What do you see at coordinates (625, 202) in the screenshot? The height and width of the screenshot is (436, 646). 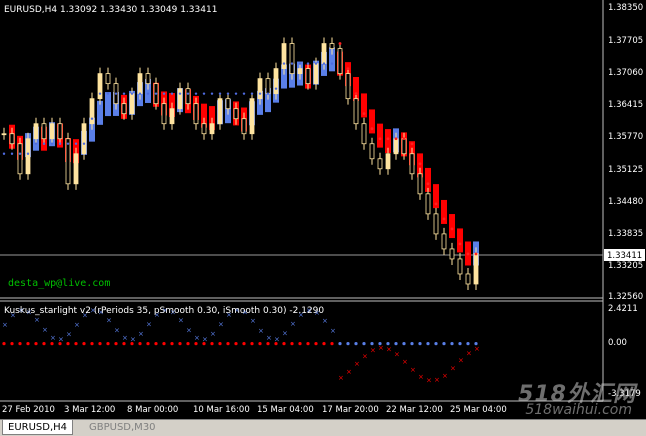 I see `price-label: 1.34480` at bounding box center [625, 202].